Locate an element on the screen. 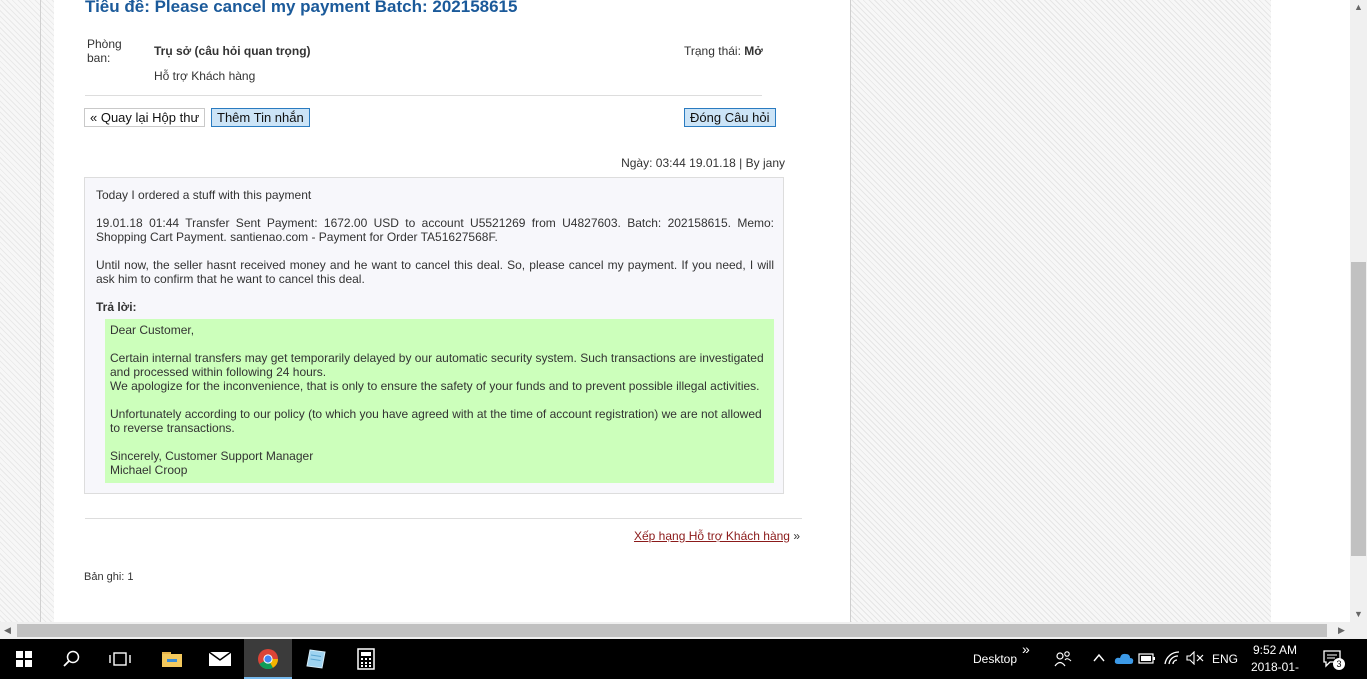 The width and height of the screenshot is (1367, 679). windows-icon is located at coordinates (24, 659).